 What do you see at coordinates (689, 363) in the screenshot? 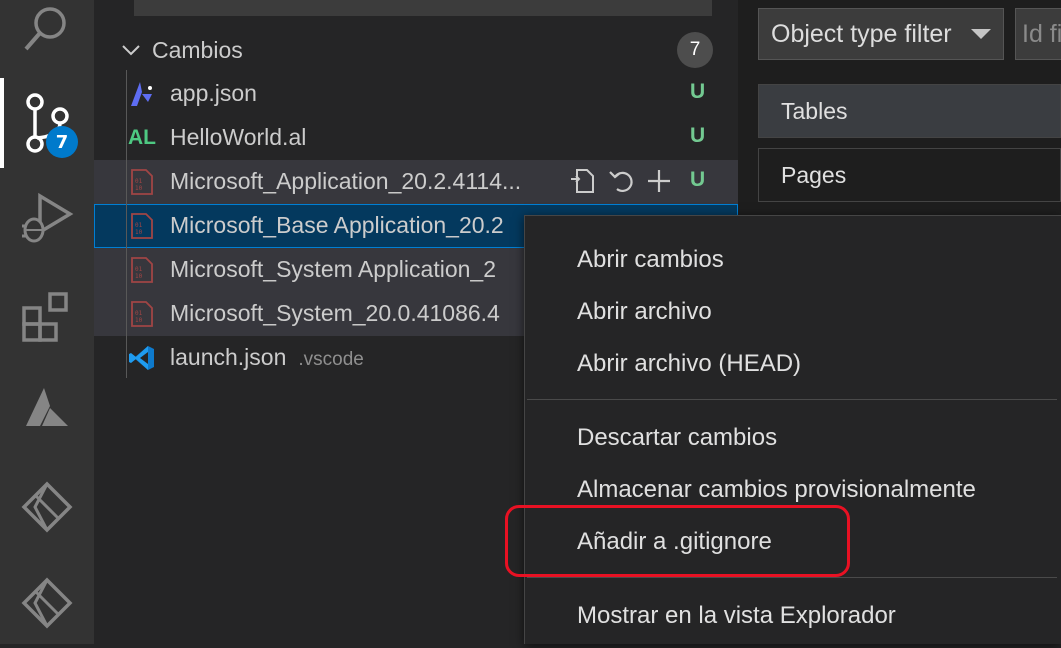
I see `menu-item-label: Abrir archivo (HEAD)` at bounding box center [689, 363].